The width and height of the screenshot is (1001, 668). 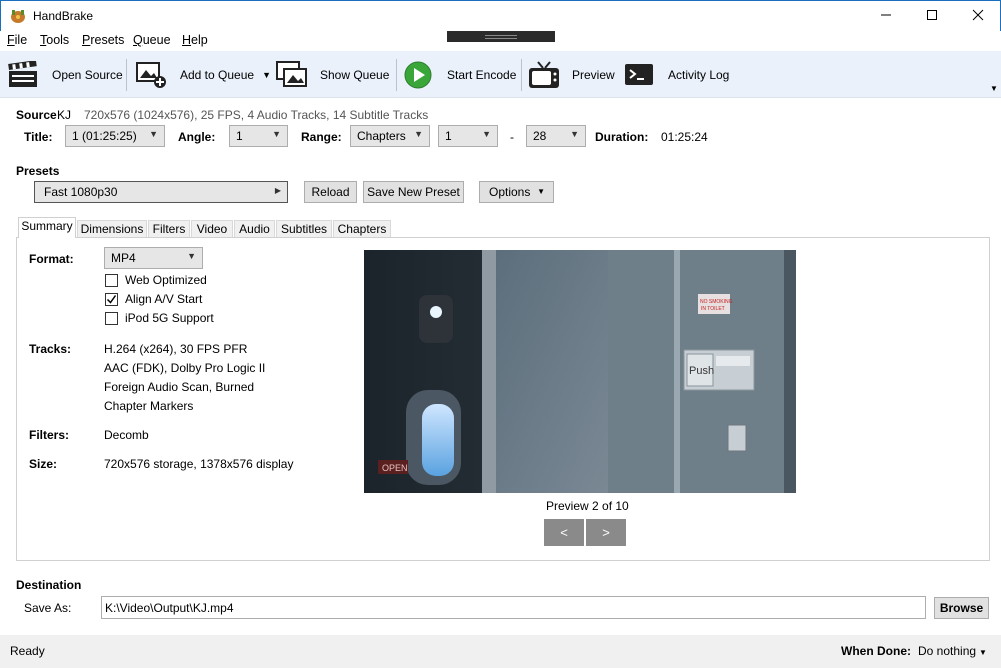 I want to click on menu-queue: Queue, so click(x=152, y=40).